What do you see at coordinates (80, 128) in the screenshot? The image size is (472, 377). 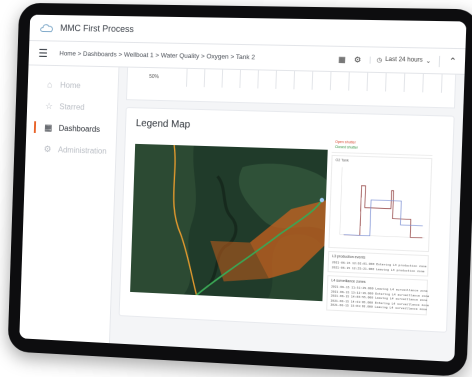 I see `sidebar-item-label: Dashboards` at bounding box center [80, 128].